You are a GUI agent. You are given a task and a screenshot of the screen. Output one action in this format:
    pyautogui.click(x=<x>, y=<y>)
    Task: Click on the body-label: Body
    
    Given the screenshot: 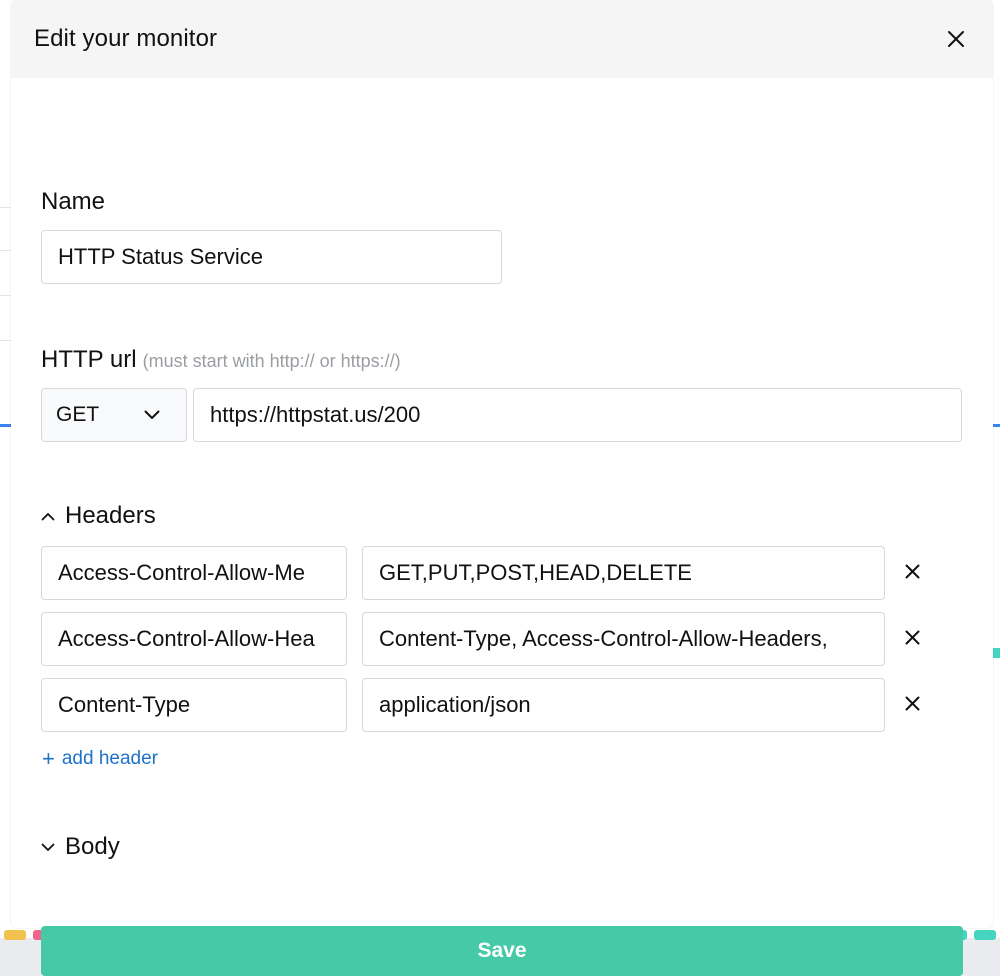 What is the action you would take?
    pyautogui.click(x=92, y=846)
    